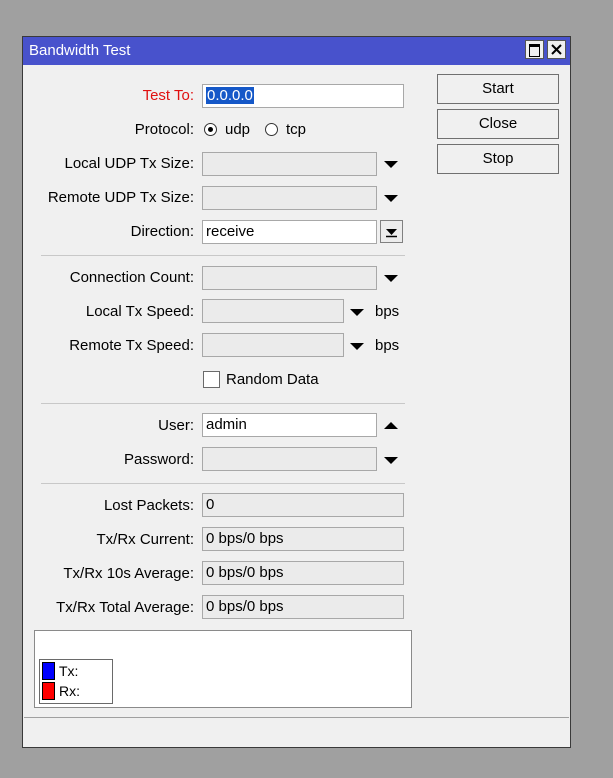 The image size is (613, 778). I want to click on random-data-checkbox, so click(211, 379).